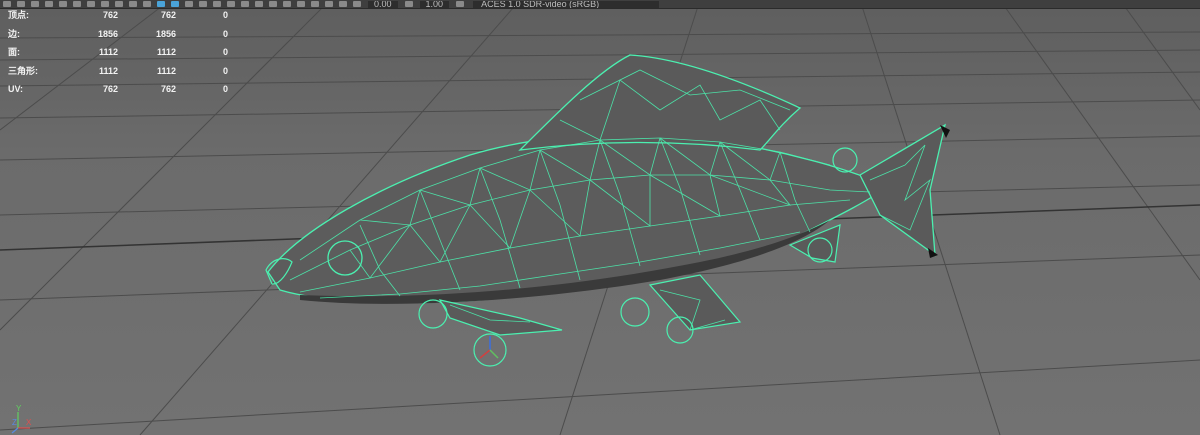  Describe the element at coordinates (23, 70) in the screenshot. I see `hud-label: 三角形:` at that location.